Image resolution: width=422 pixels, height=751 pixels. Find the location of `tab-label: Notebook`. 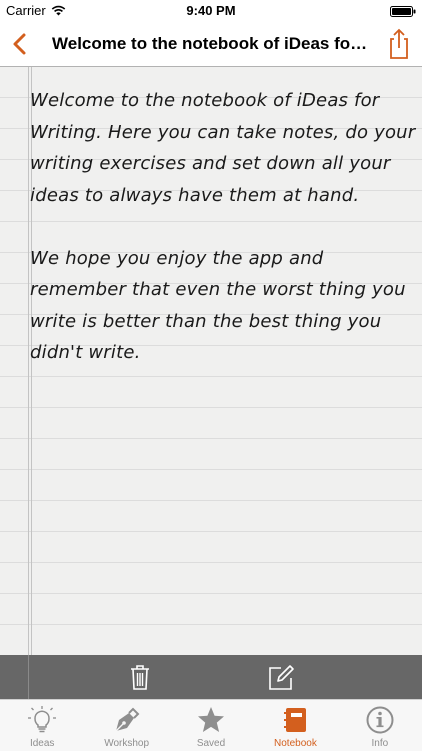

tab-label: Notebook is located at coordinates (295, 743).